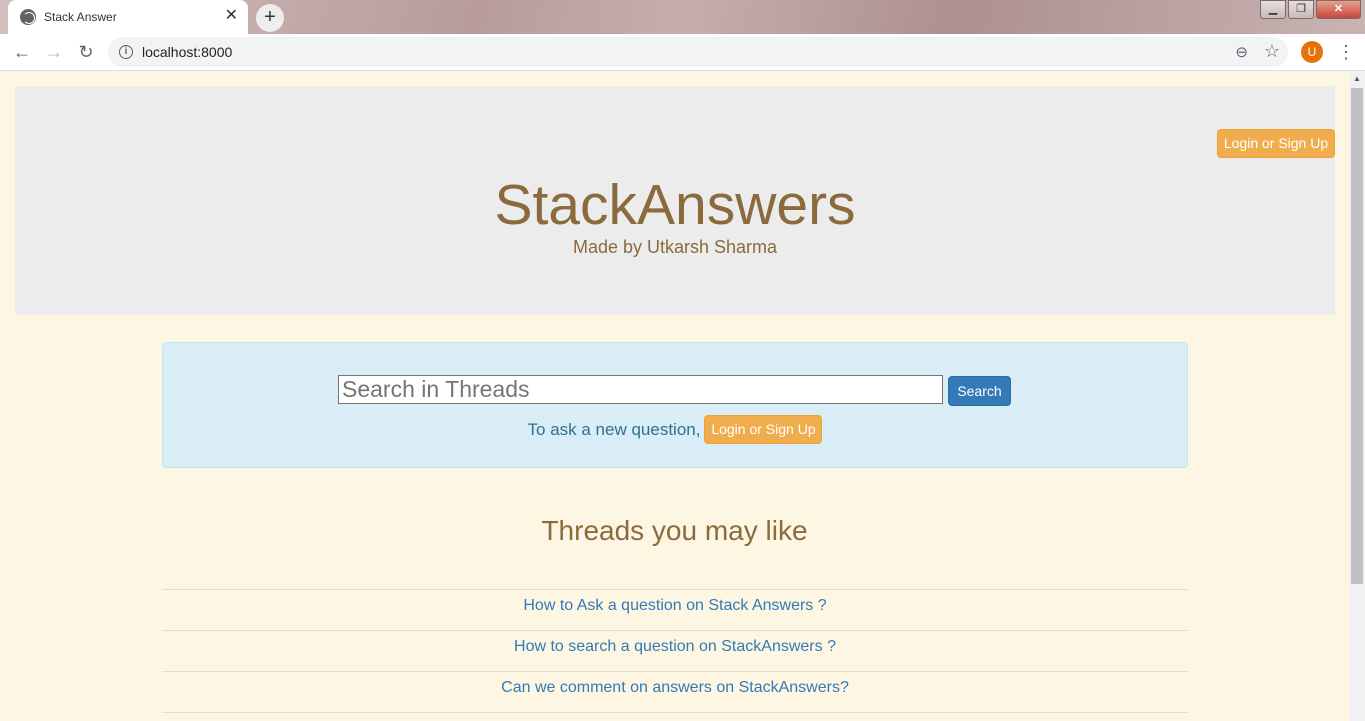 This screenshot has width=1365, height=721. What do you see at coordinates (1273, 9) in the screenshot?
I see `minimize-button: ▁` at bounding box center [1273, 9].